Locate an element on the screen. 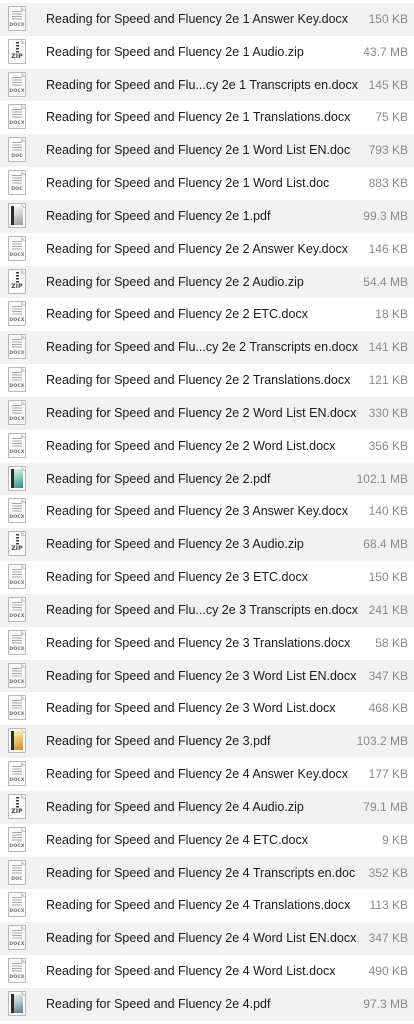  file-size: 352 KB is located at coordinates (388, 872).